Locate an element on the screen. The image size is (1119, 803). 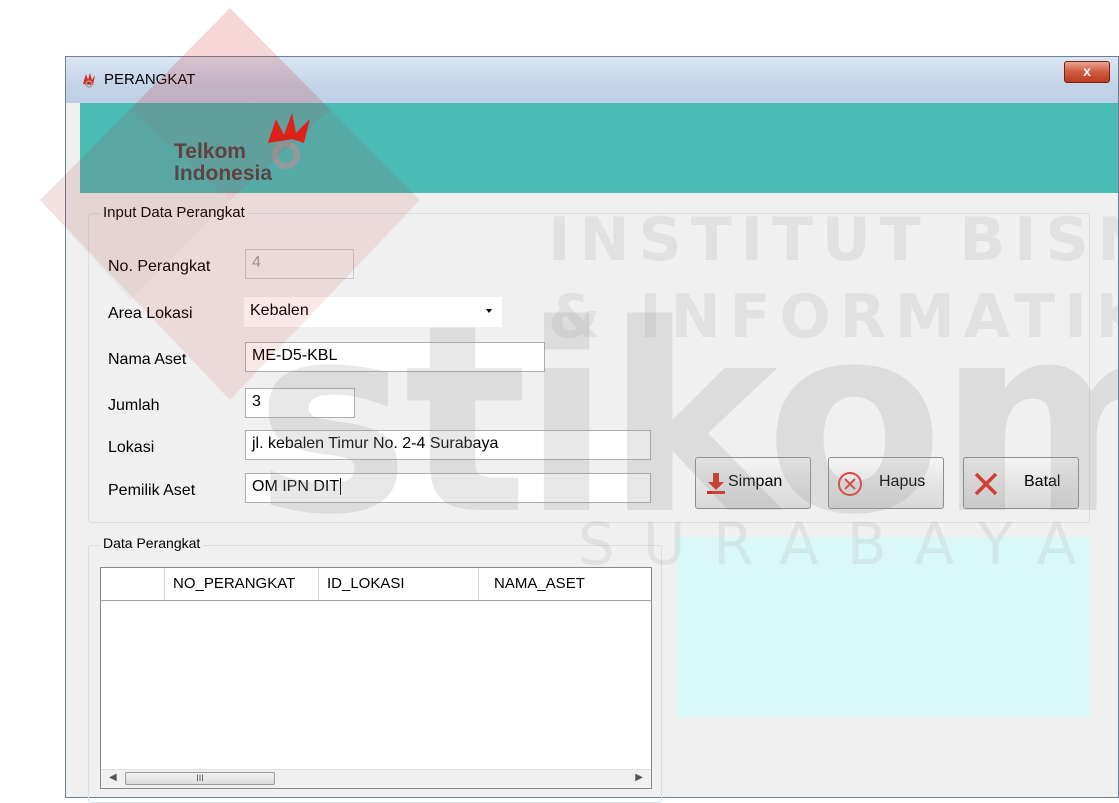
close-button: x is located at coordinates (1087, 72).